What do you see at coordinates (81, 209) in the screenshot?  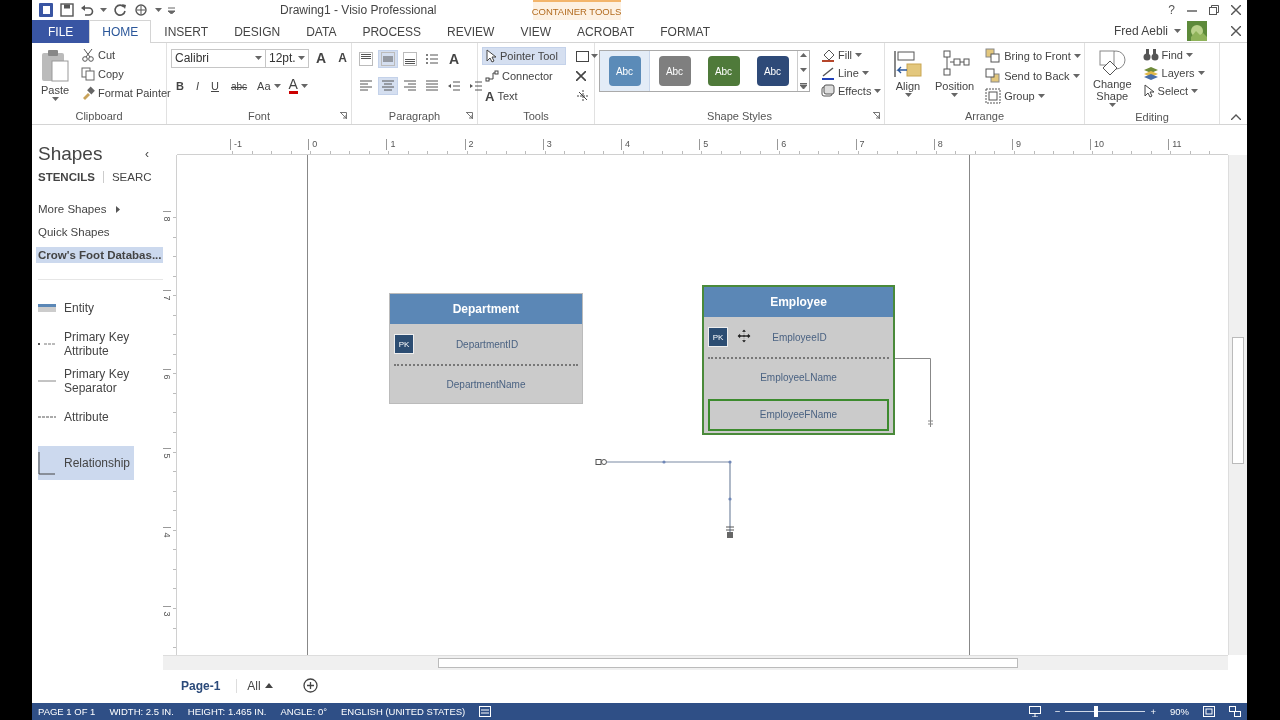 I see `stencil-link: More Shapes` at bounding box center [81, 209].